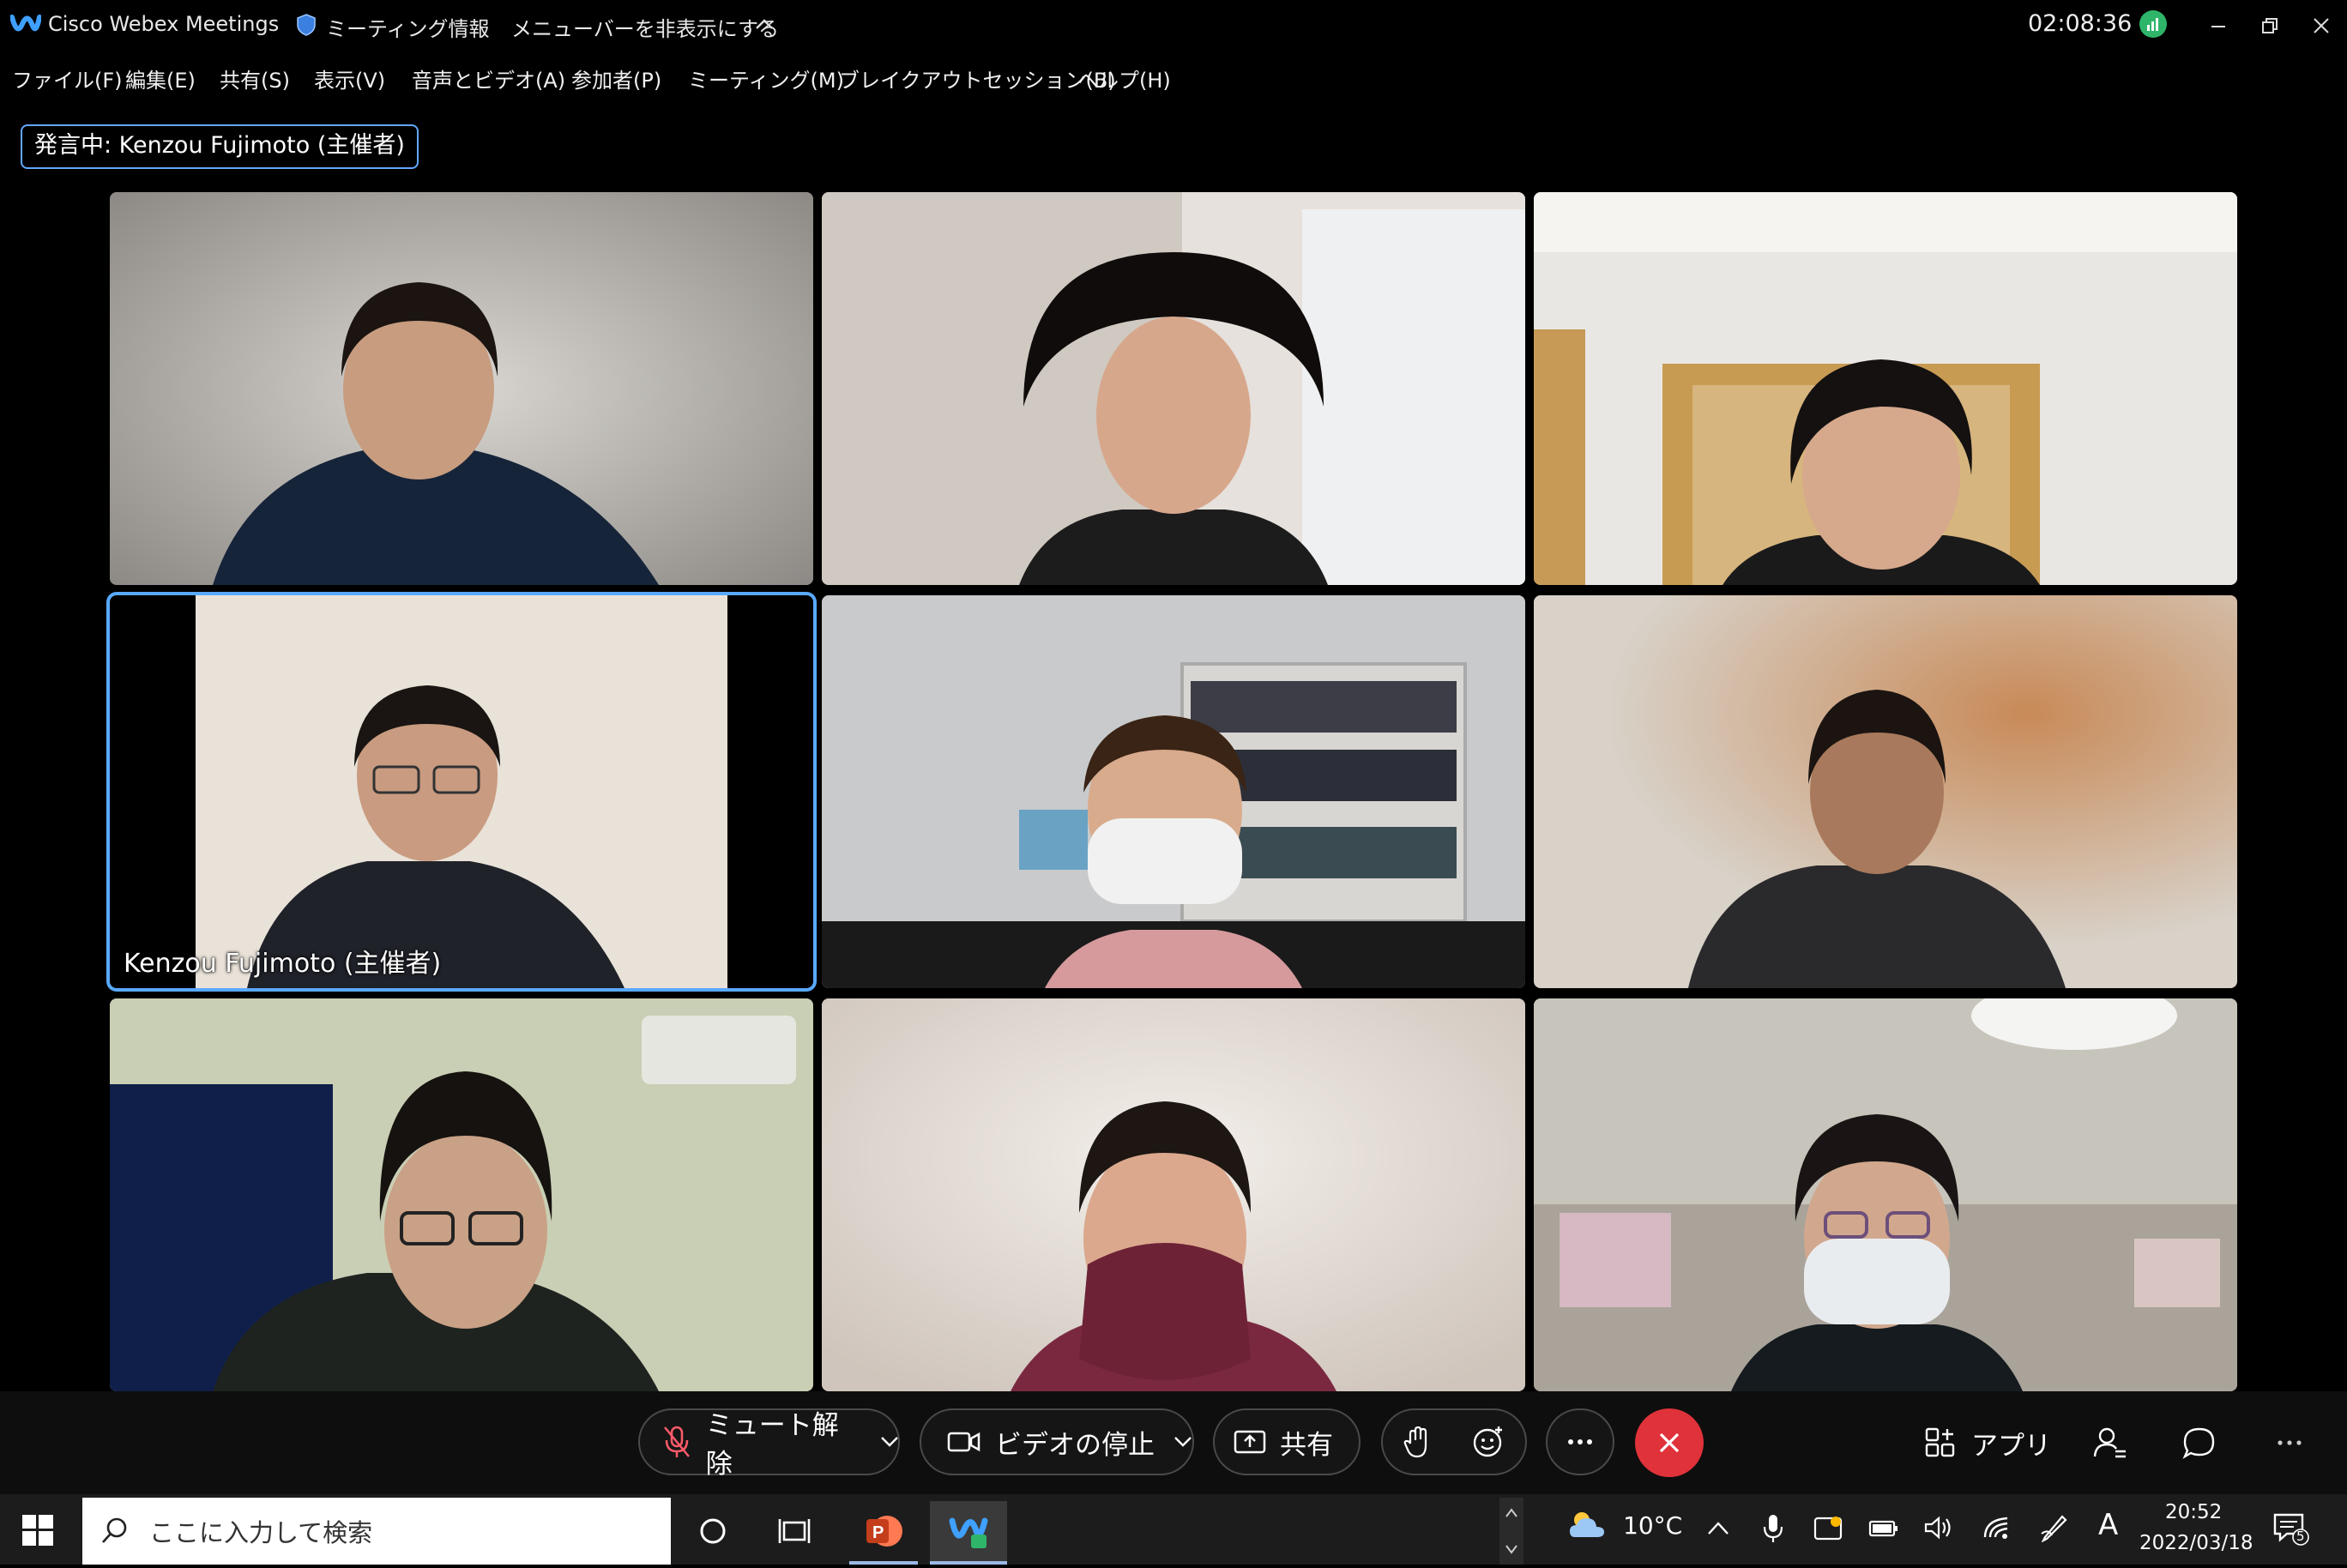 Image resolution: width=2347 pixels, height=1568 pixels. Describe the element at coordinates (220, 146) in the screenshot. I see `active-speaker-badge: 発言中: Kenzou Fujimoto (主催者)` at that location.